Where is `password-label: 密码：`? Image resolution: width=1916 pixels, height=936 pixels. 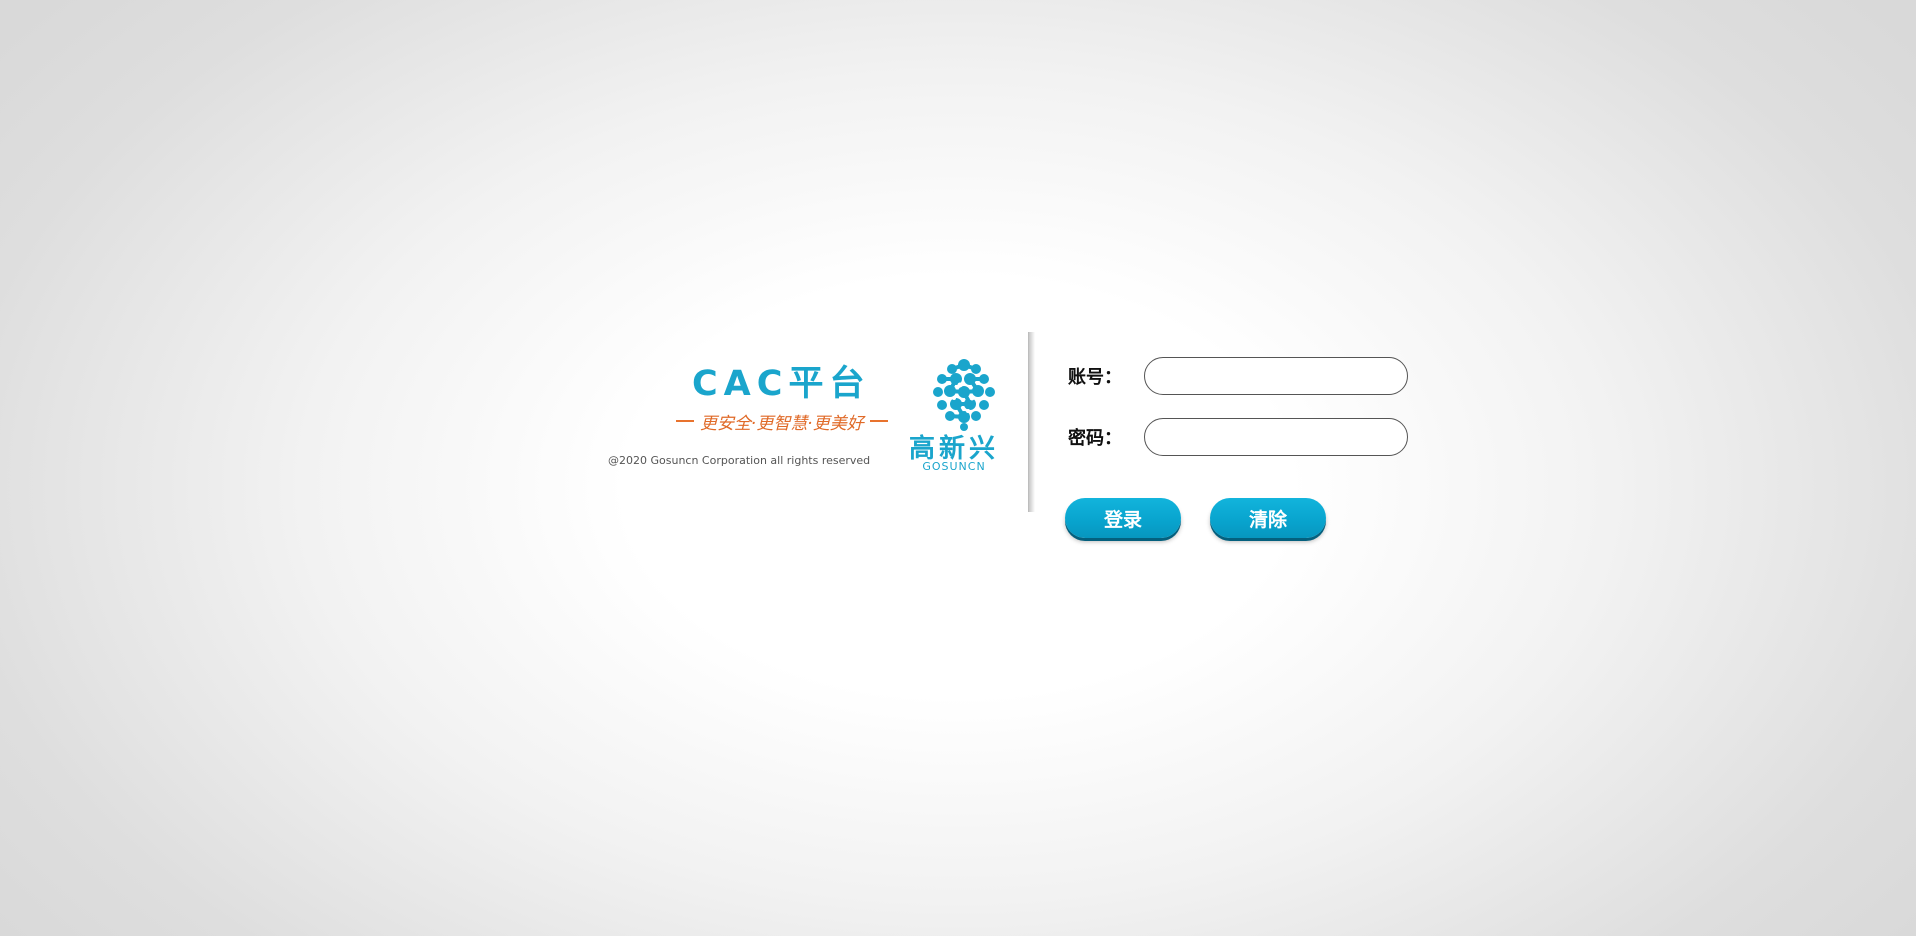
password-label: 密码： is located at coordinates (1095, 438).